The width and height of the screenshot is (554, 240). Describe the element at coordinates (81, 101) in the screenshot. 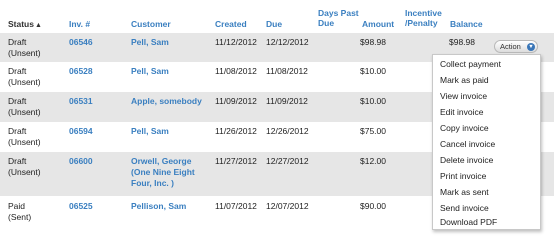

I see `invoice-number-link: 06531` at that location.